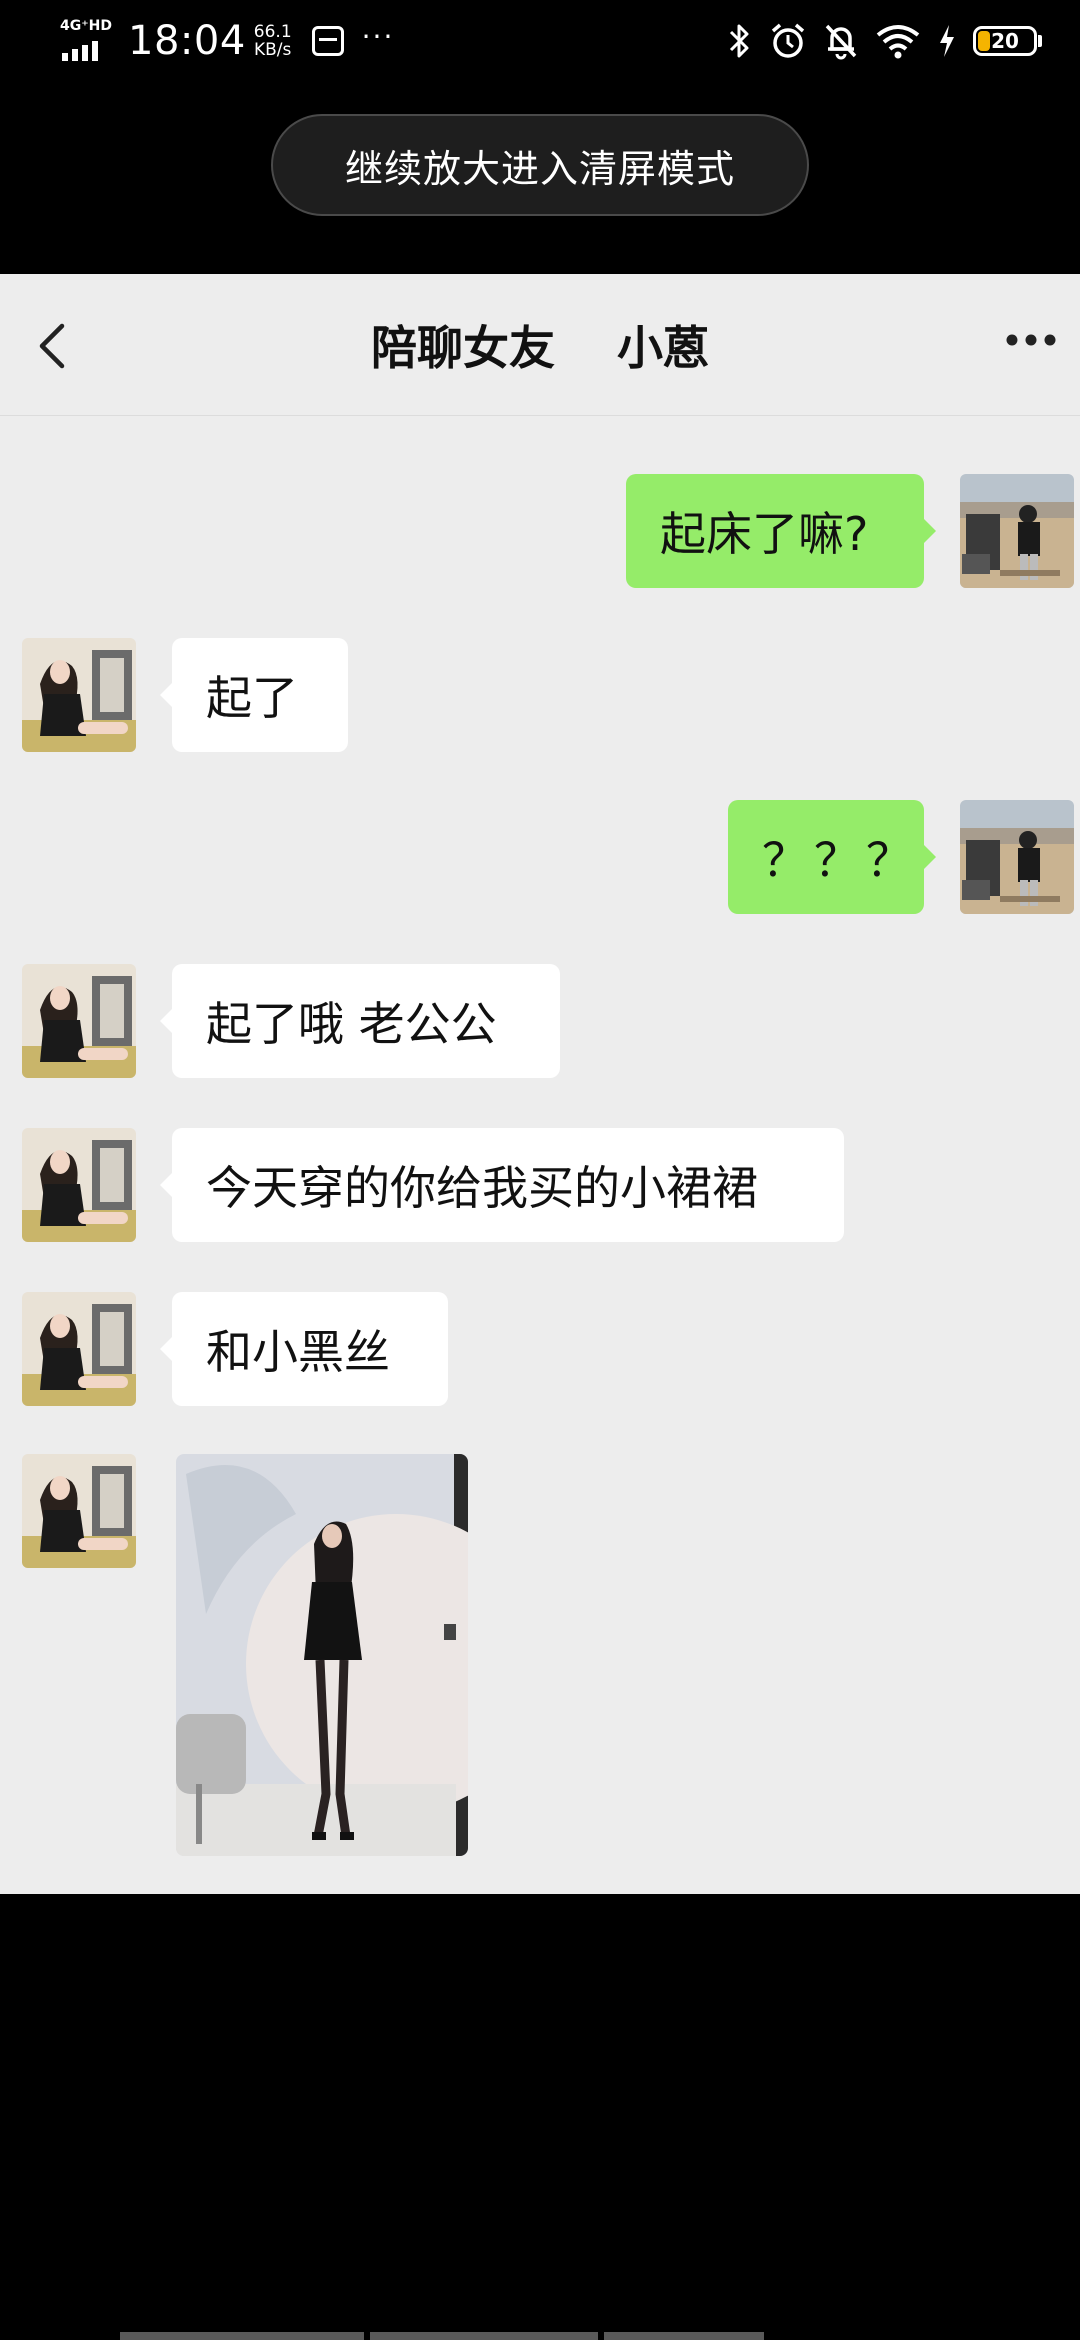 This screenshot has width=1080, height=2340. Describe the element at coordinates (1005, 41) in the screenshot. I see `battery-level: 20` at that location.